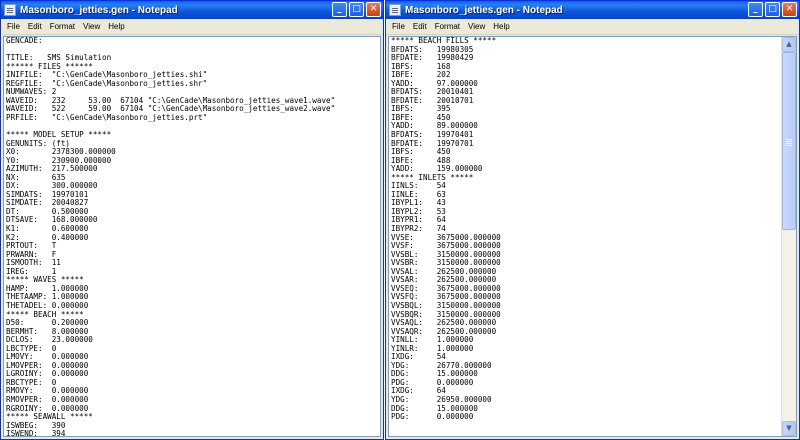 The width and height of the screenshot is (800, 440). Describe the element at coordinates (789, 428) in the screenshot. I see `scroll-down-arrow-icon: ▼` at that location.